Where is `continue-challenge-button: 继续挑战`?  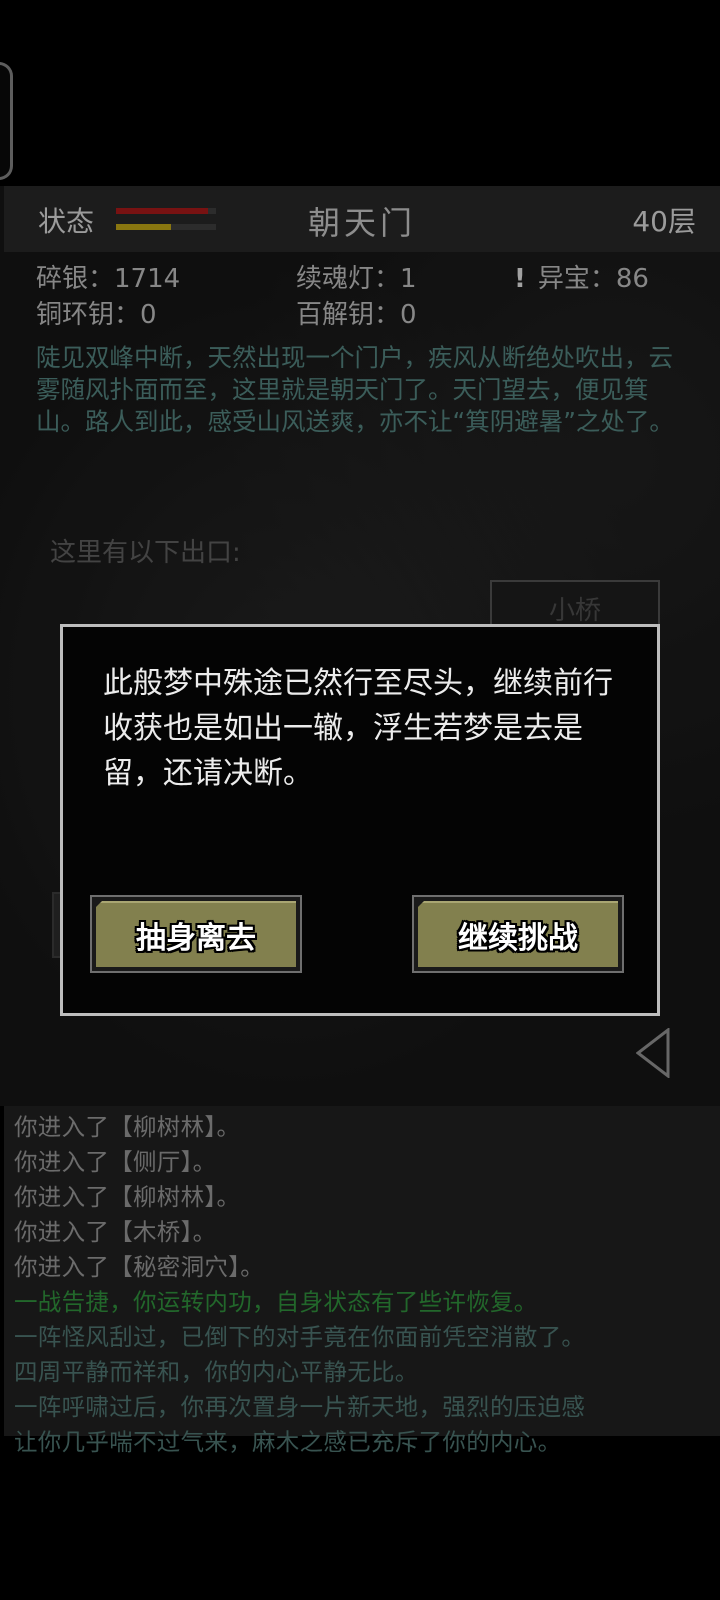 continue-challenge-button: 继续挑战 is located at coordinates (518, 934).